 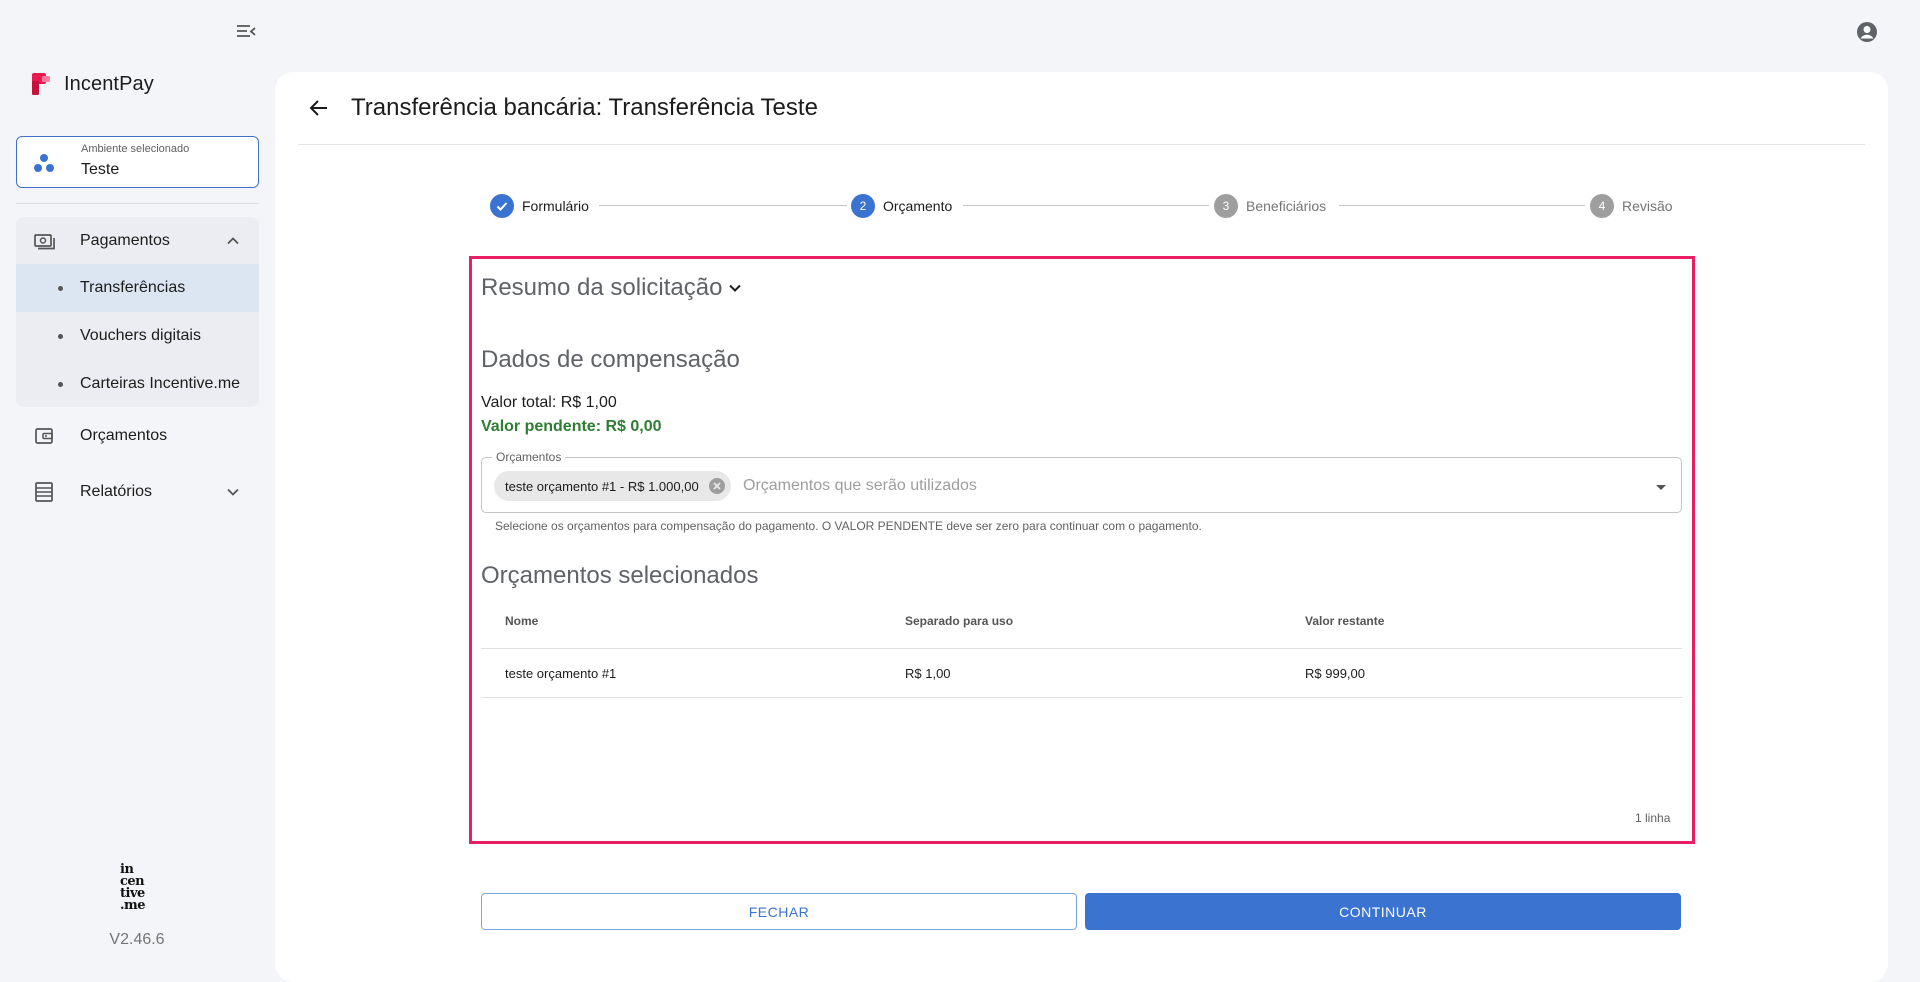 What do you see at coordinates (1081, 697) in the screenshot?
I see `table-divider` at bounding box center [1081, 697].